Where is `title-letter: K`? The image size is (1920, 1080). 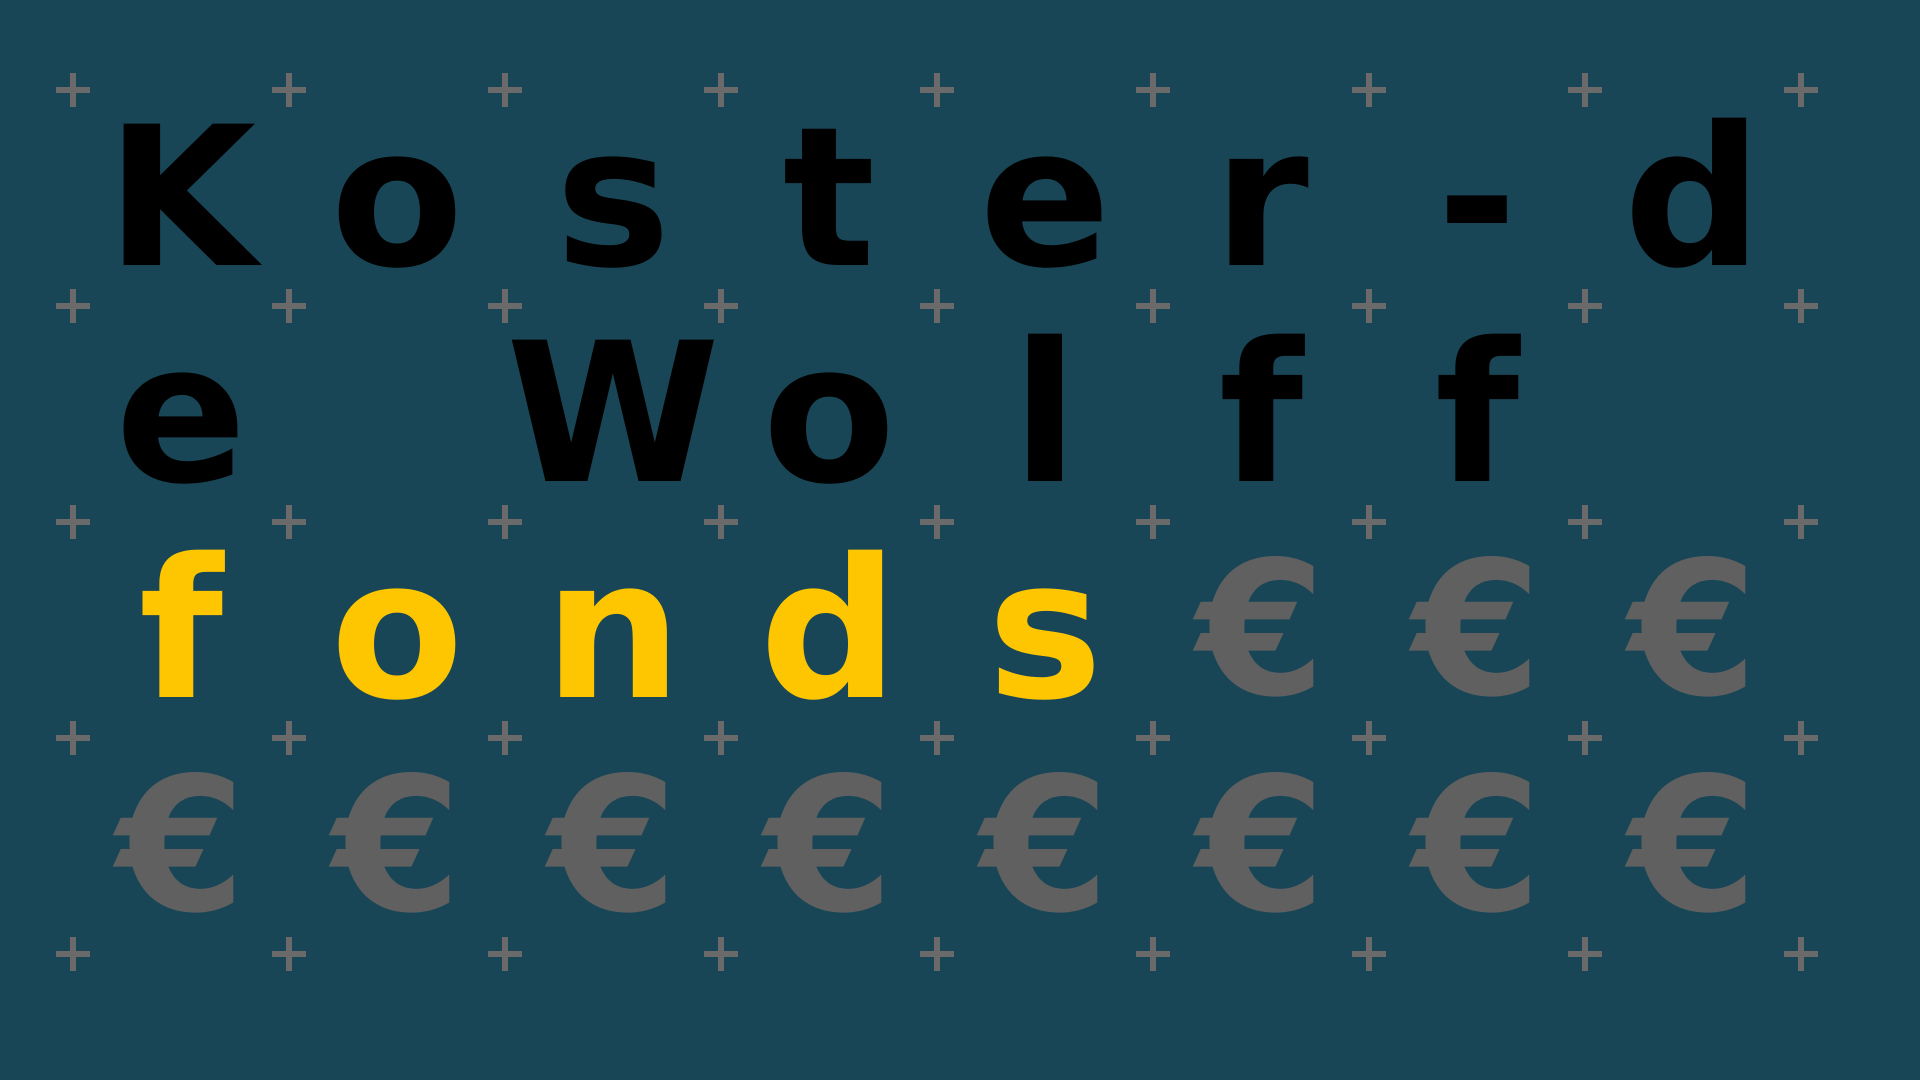 title-letter: K is located at coordinates (181, 198).